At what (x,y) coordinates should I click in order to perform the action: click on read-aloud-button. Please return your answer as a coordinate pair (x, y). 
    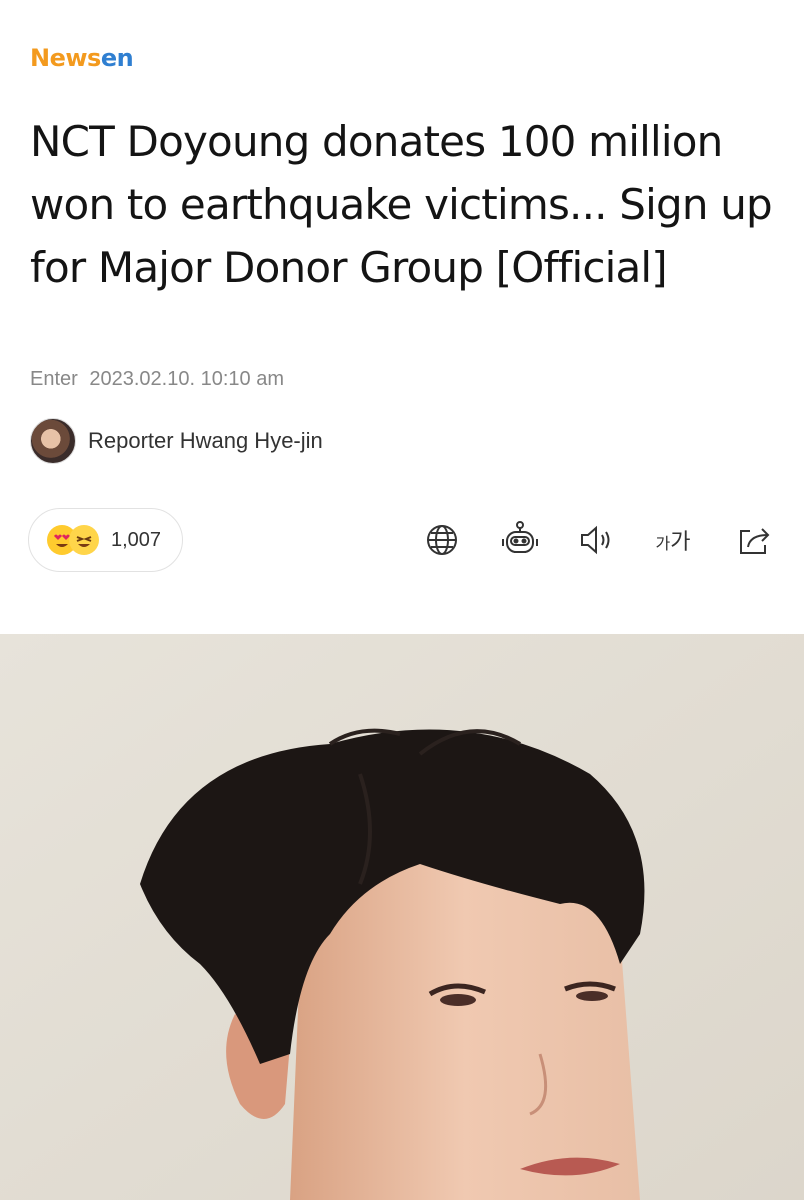
    Looking at the image, I should click on (597, 540).